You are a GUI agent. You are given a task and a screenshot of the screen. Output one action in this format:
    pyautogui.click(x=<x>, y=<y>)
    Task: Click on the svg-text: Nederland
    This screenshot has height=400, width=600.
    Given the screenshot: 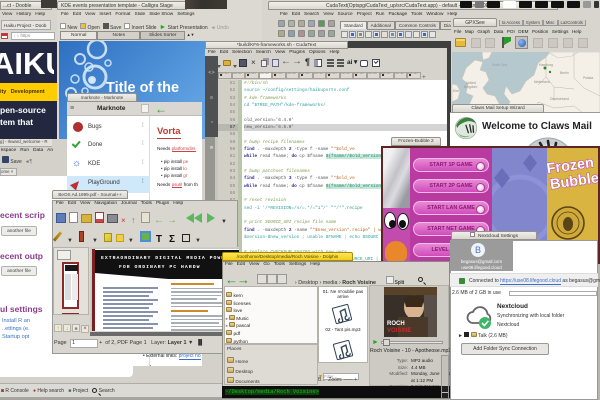 What is the action you would take?
    pyautogui.click(x=542, y=82)
    